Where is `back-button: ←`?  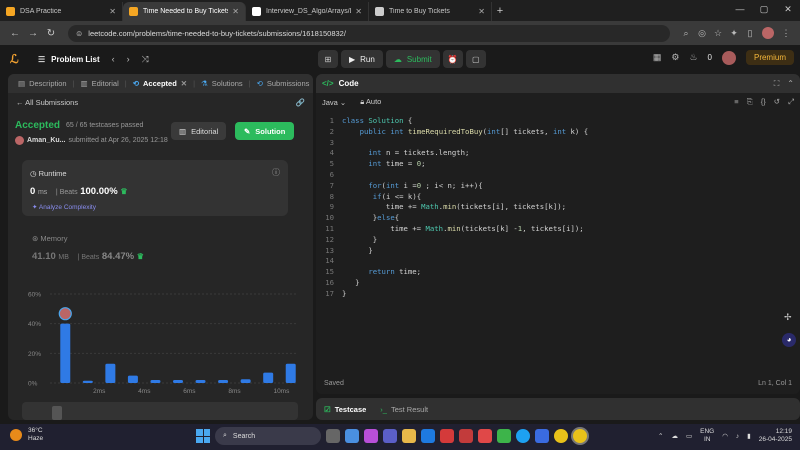
back-button: ← is located at coordinates (15, 33).